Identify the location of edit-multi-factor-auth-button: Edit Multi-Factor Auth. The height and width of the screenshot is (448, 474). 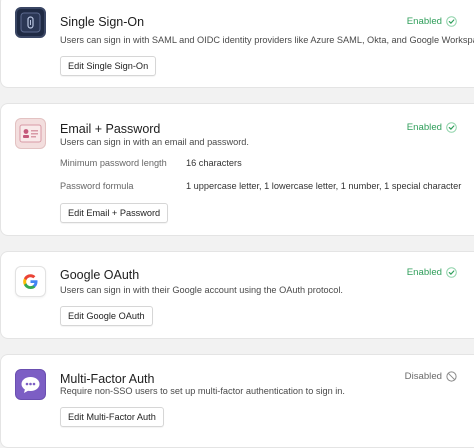
(112, 417).